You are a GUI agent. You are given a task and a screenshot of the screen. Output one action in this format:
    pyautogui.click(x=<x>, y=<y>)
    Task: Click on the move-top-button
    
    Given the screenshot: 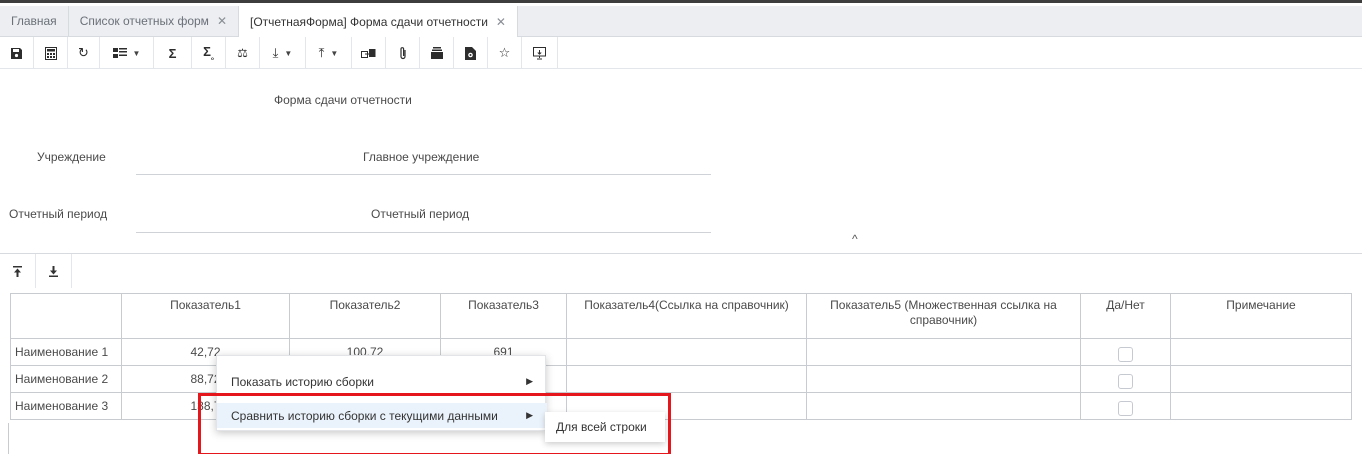 What is the action you would take?
    pyautogui.click(x=18, y=271)
    